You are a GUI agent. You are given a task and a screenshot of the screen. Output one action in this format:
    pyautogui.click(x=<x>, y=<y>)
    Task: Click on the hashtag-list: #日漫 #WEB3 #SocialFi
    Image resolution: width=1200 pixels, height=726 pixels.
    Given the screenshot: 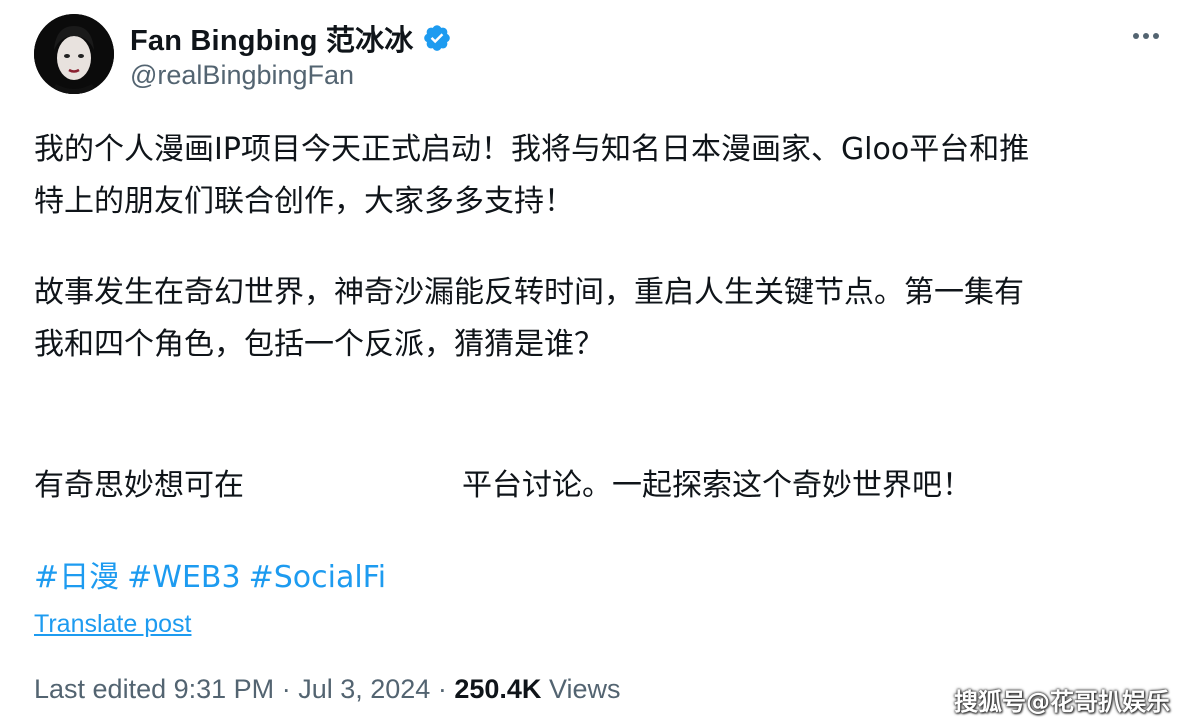 What is the action you would take?
    pyautogui.click(x=214, y=578)
    